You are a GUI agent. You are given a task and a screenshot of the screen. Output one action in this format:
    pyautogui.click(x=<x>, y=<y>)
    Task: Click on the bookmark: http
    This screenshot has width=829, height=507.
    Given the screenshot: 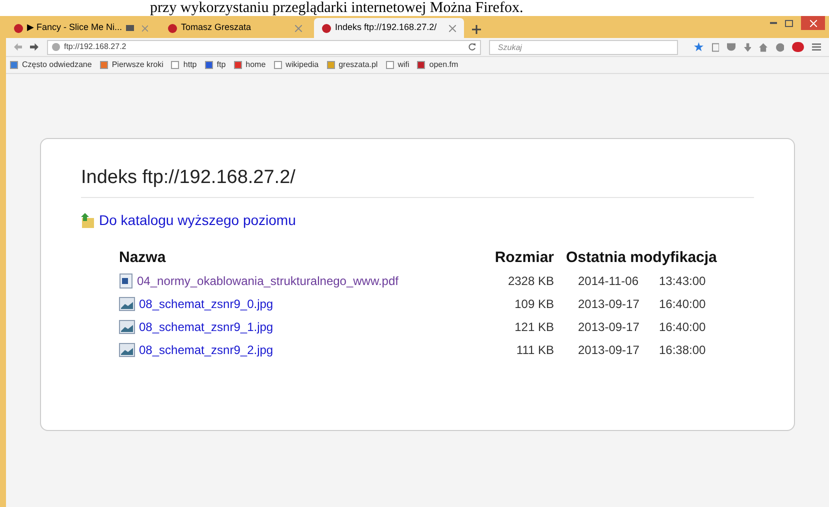 What is the action you would take?
    pyautogui.click(x=184, y=65)
    